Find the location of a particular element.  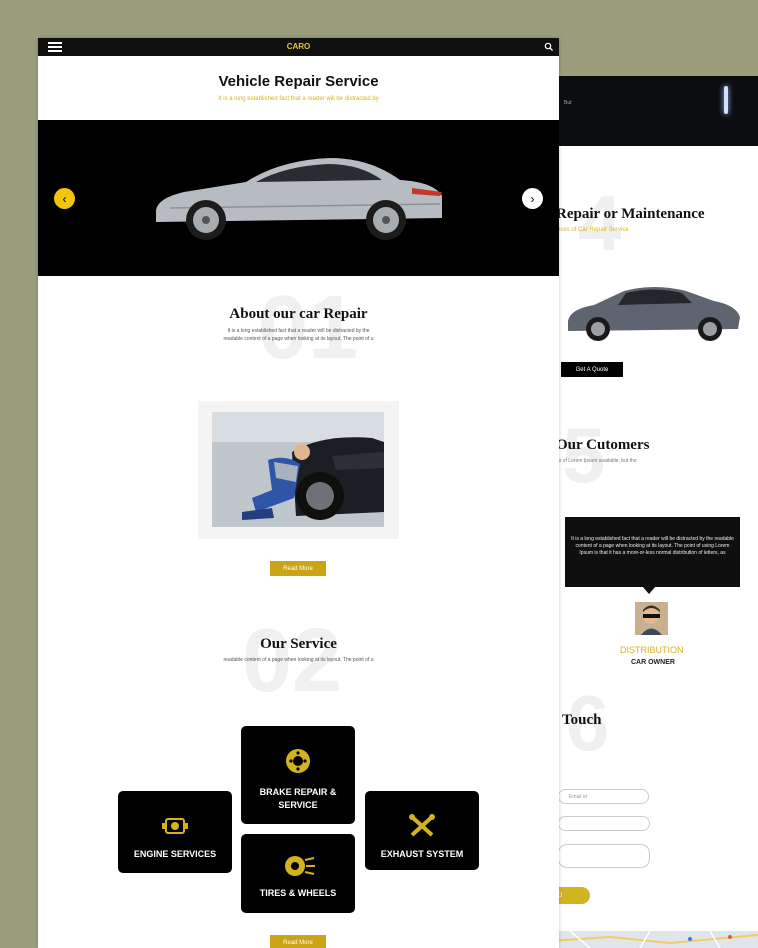

section-number: 5 is located at coordinates (584, 455).